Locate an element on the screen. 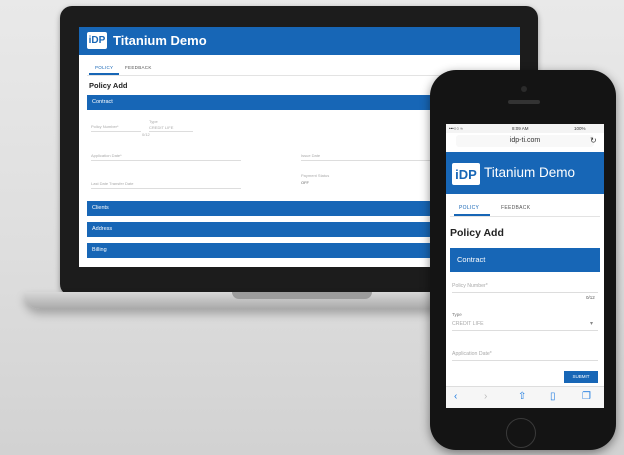 The width and height of the screenshot is (624, 455). app-logo-mobile: iDP is located at coordinates (466, 174).